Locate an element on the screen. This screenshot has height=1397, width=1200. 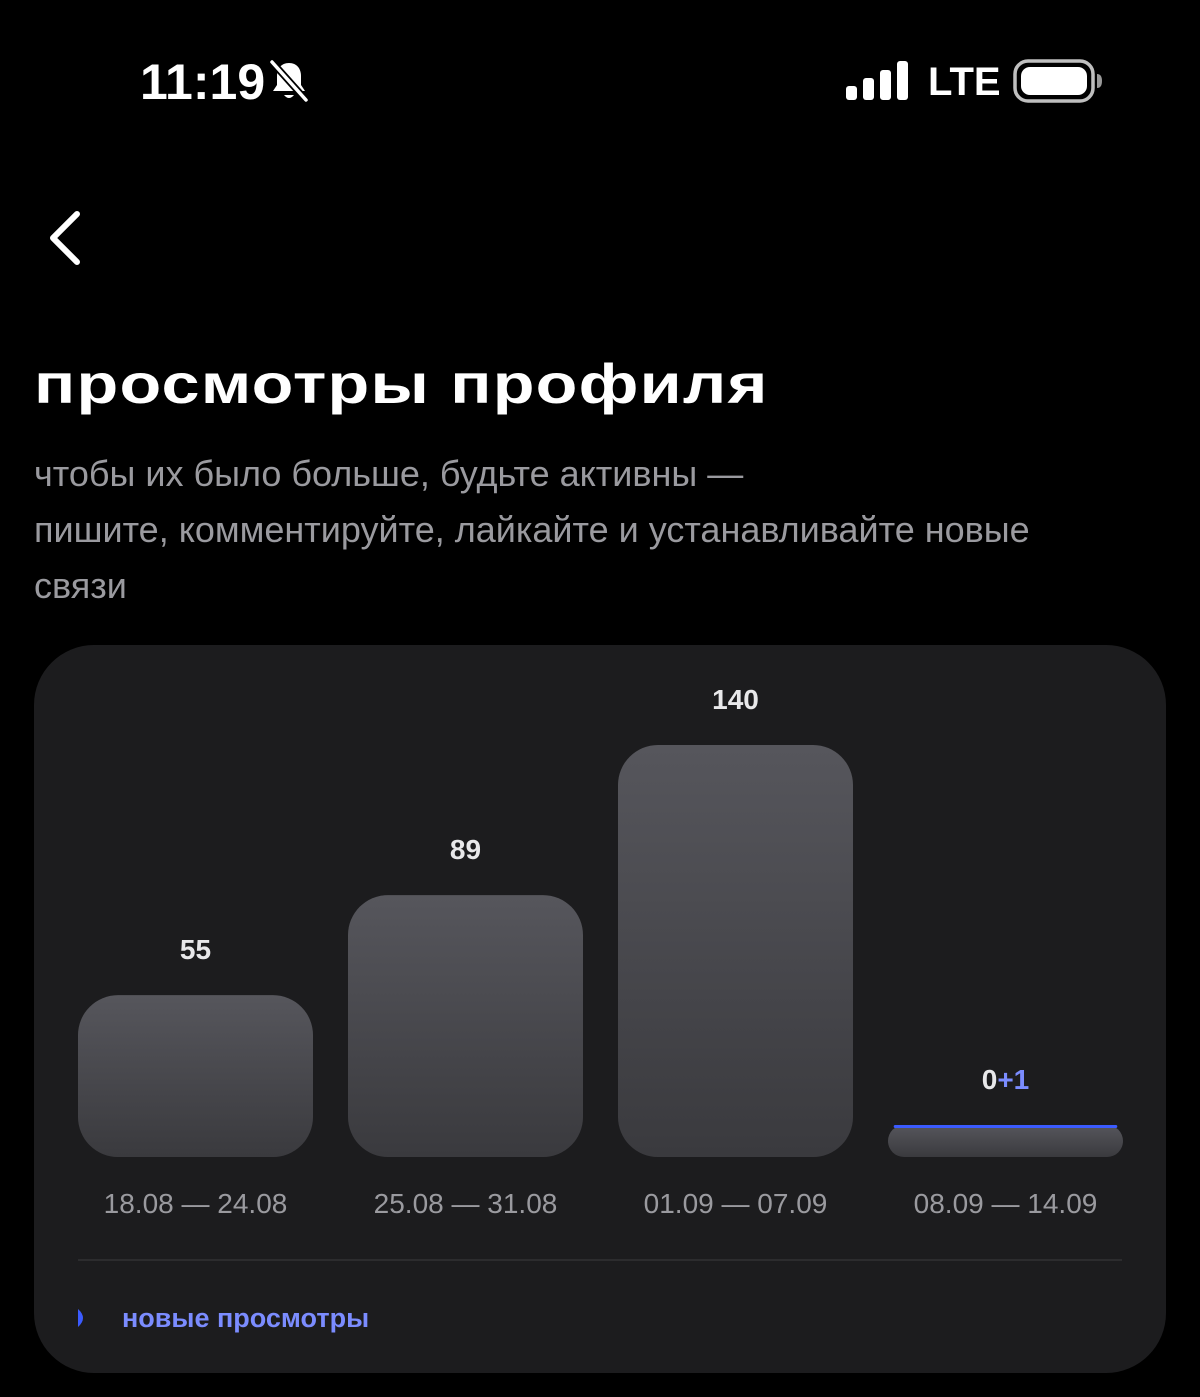
category-label-0: 18.08 — 24.08 is located at coordinates (196, 1203).